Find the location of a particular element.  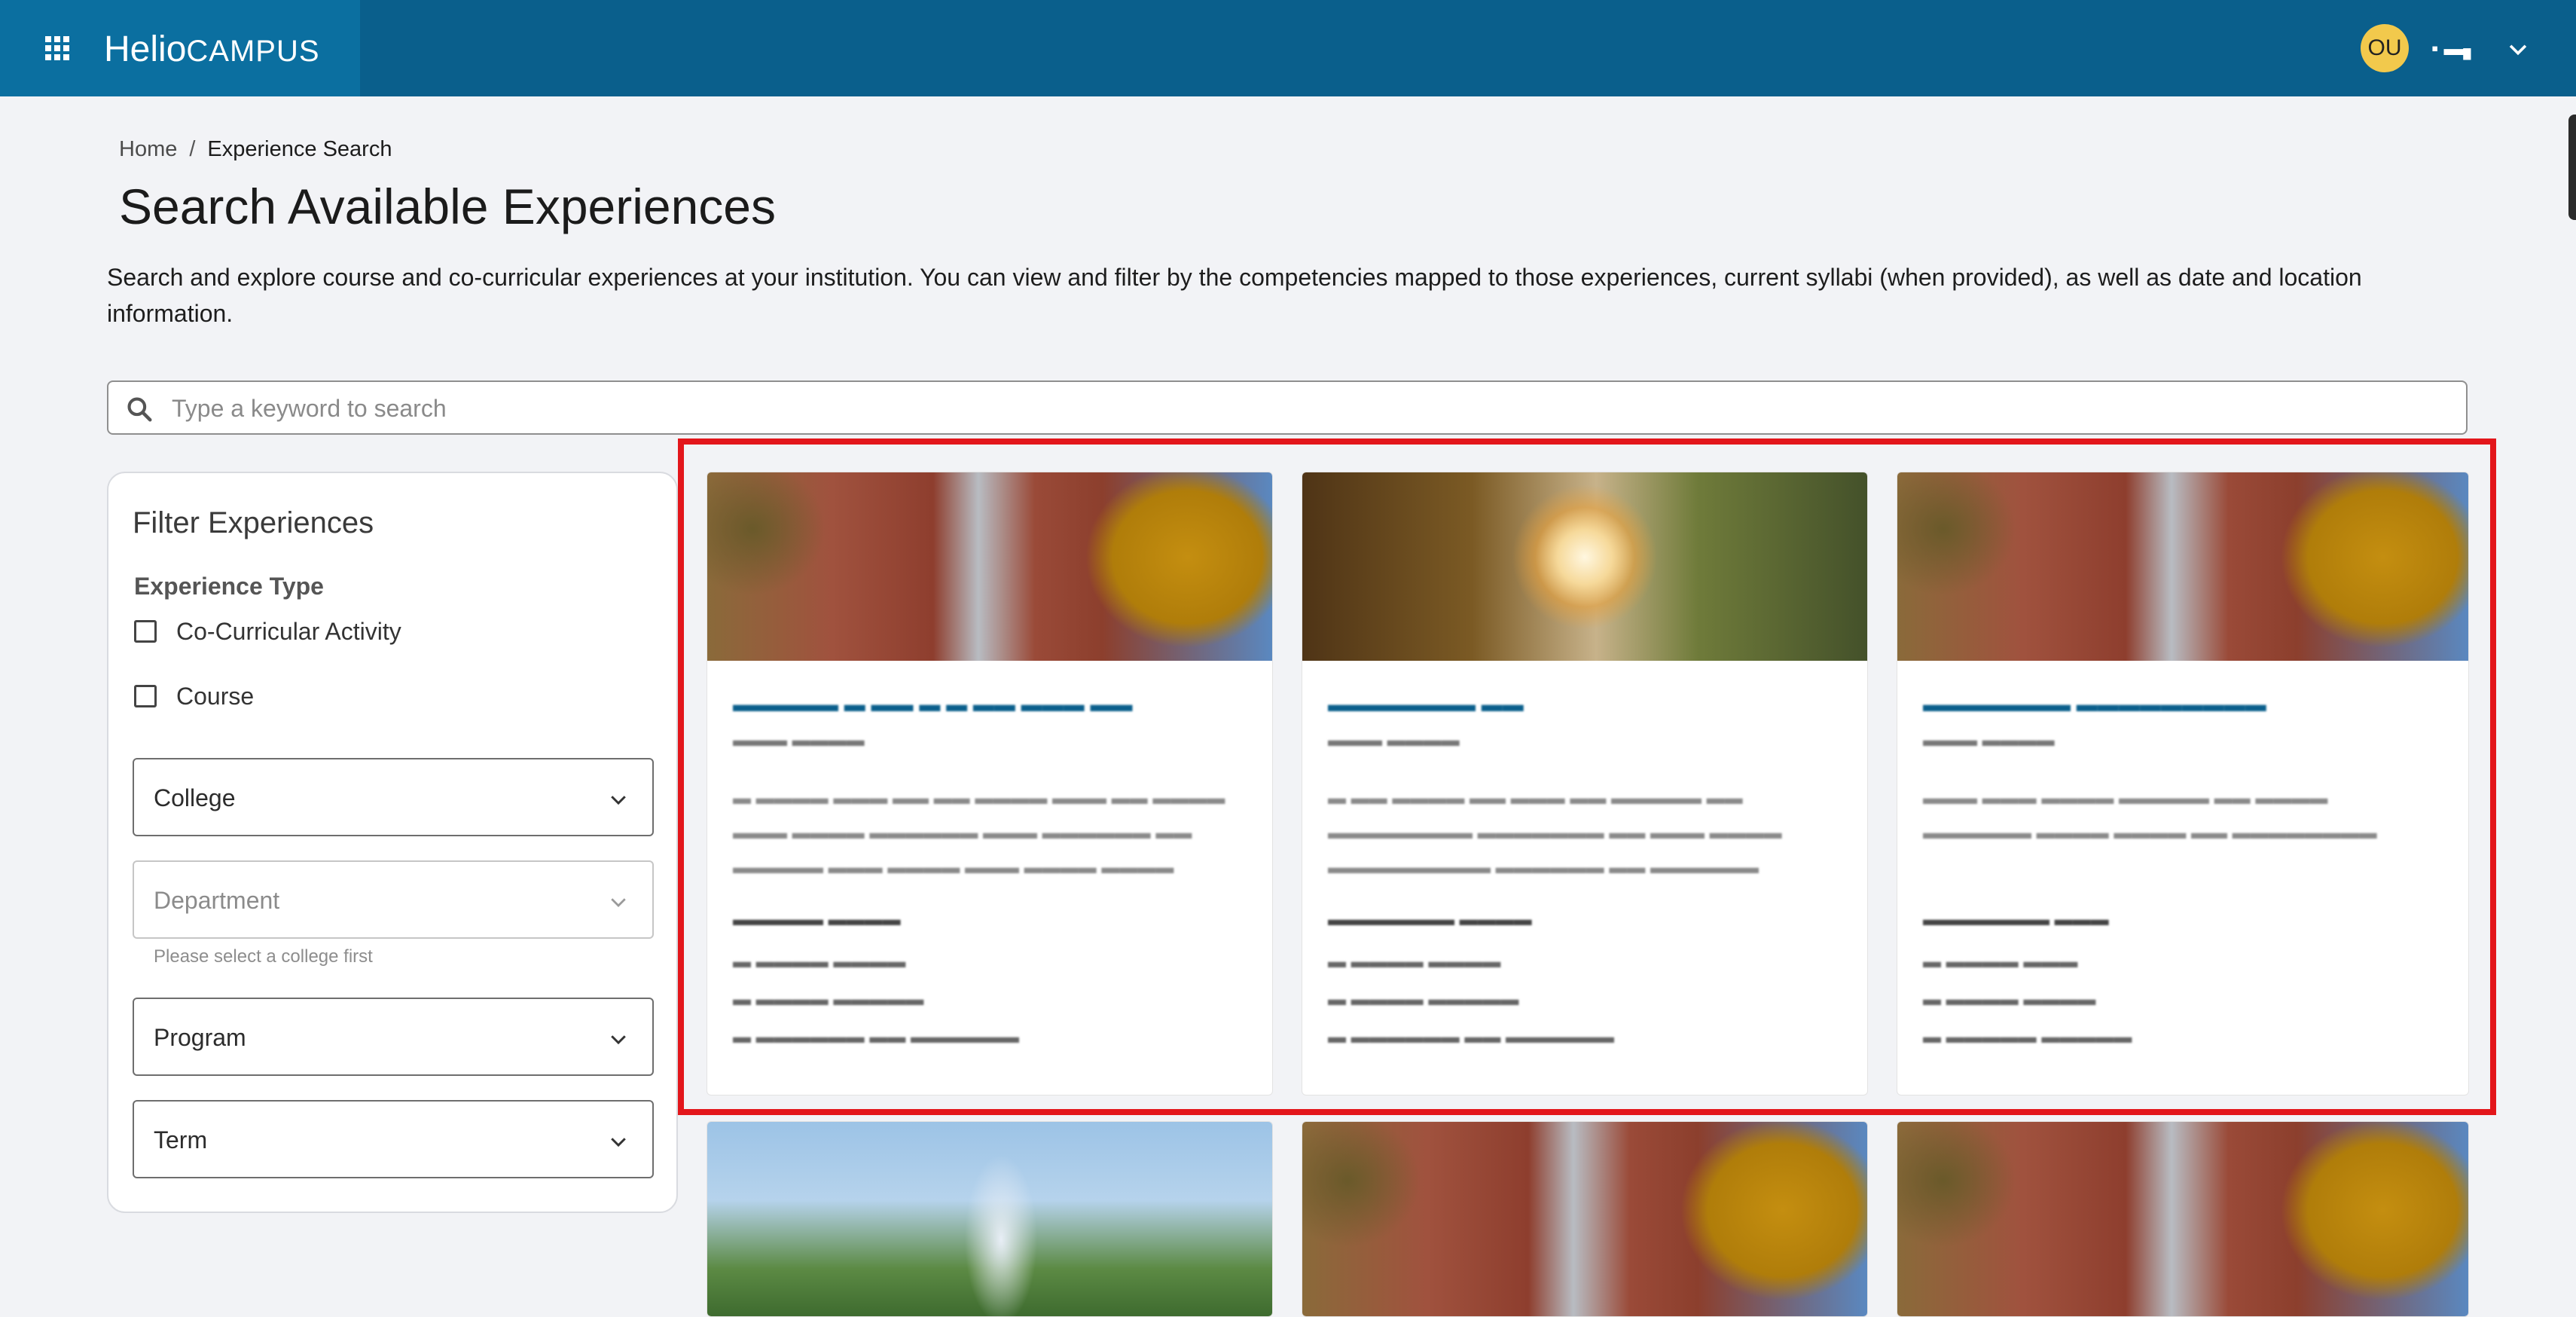

card-section-heading: ▬▬▬▬▬ ▬▬▬▬ is located at coordinates (817, 920).